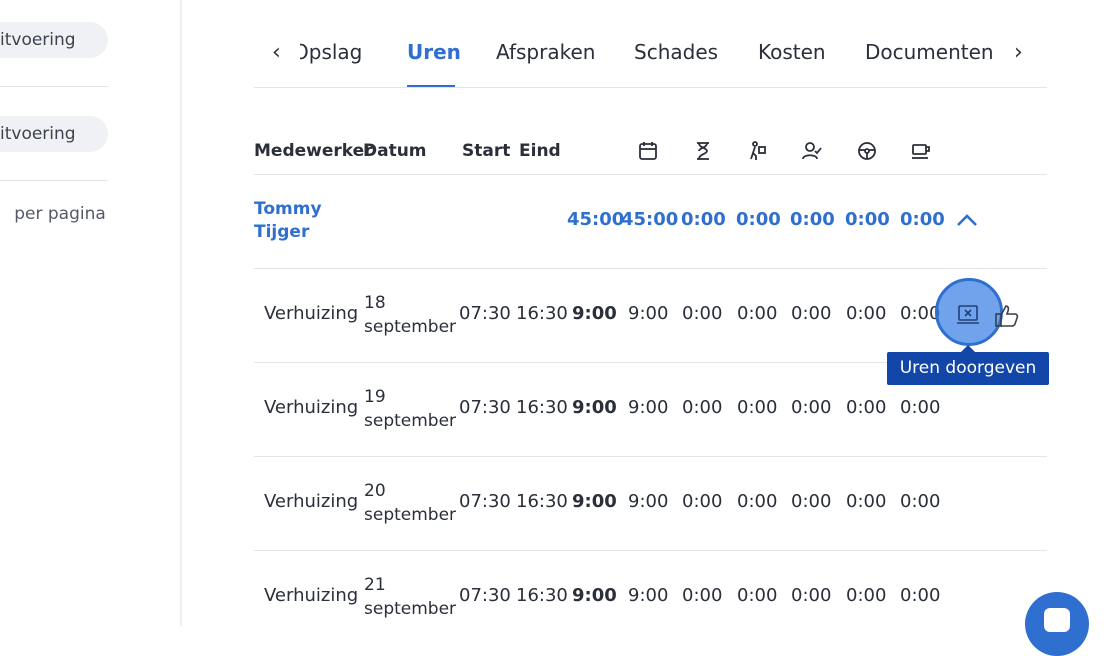 The height and width of the screenshot is (656, 1120). I want to click on group-total-1: 45:00, so click(596, 219).